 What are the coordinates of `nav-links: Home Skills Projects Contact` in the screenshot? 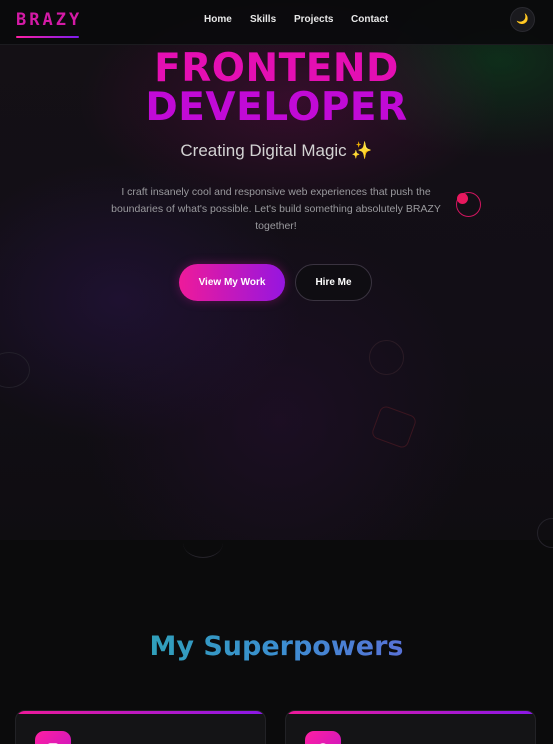 It's located at (276, 21).